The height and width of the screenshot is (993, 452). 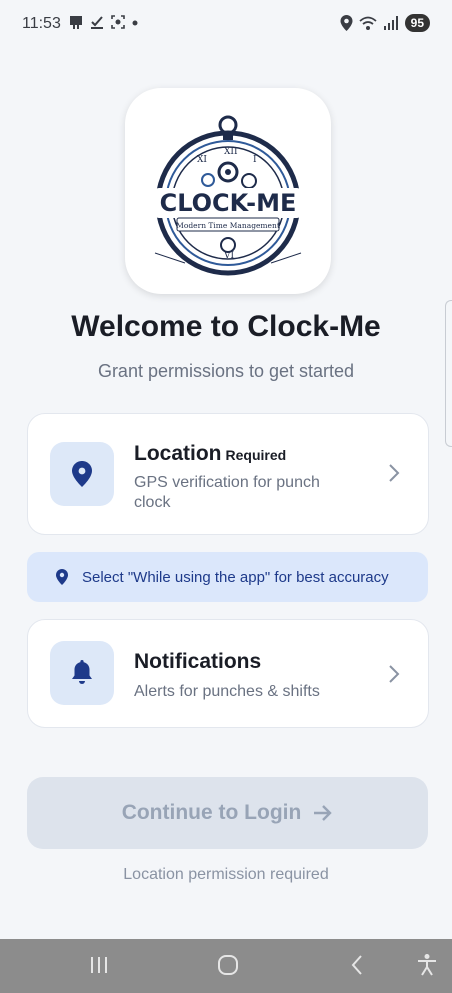 I want to click on svg-text: XI, so click(x=202, y=160).